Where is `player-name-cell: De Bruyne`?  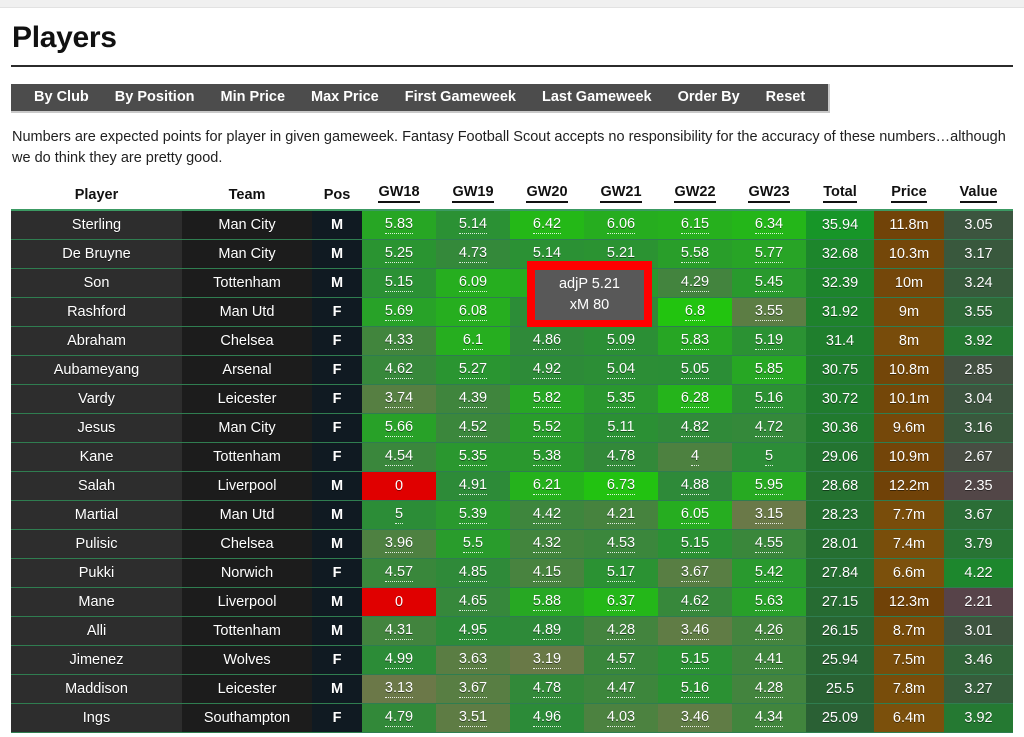
player-name-cell: De Bruyne is located at coordinates (96, 254).